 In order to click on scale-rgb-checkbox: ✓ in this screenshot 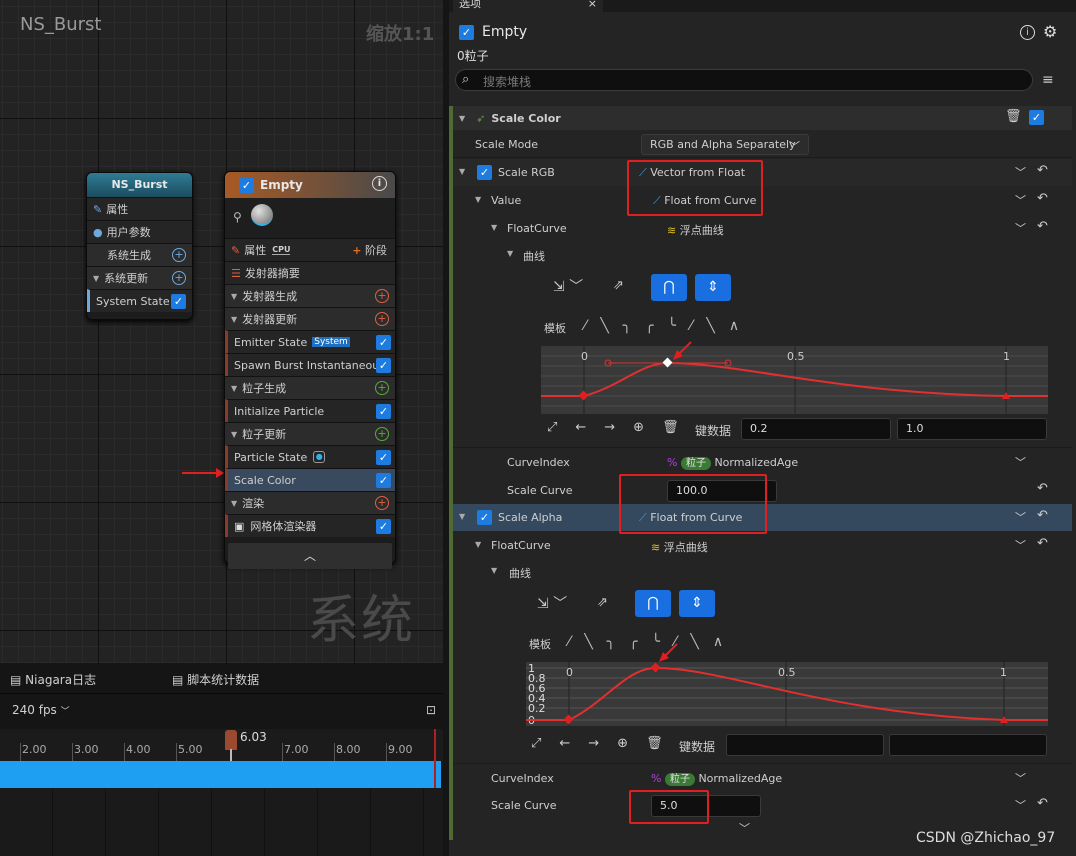, I will do `click(484, 172)`.